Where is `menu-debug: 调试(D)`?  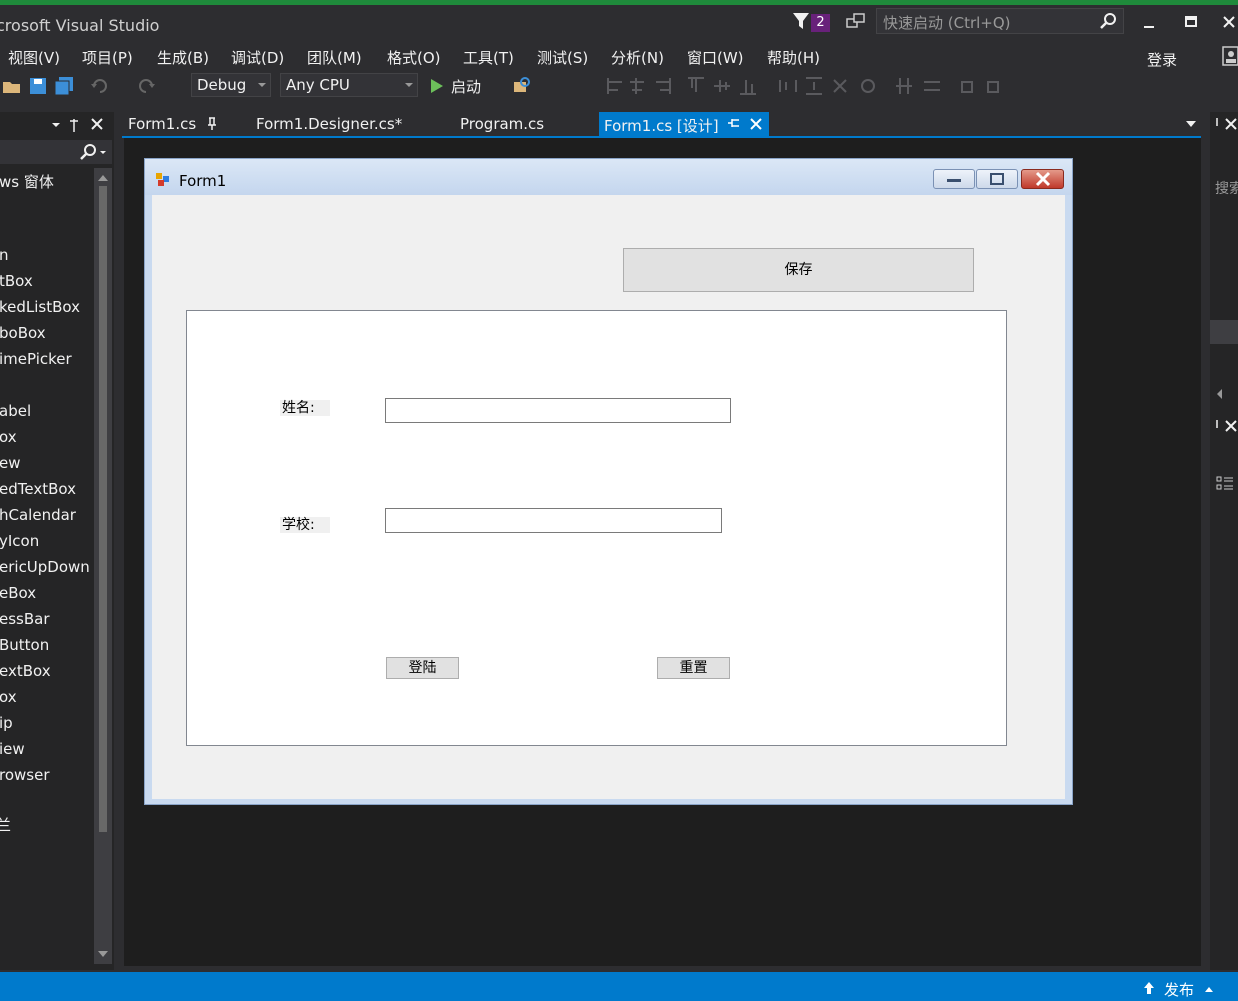
menu-debug: 调试(D) is located at coordinates (257, 57).